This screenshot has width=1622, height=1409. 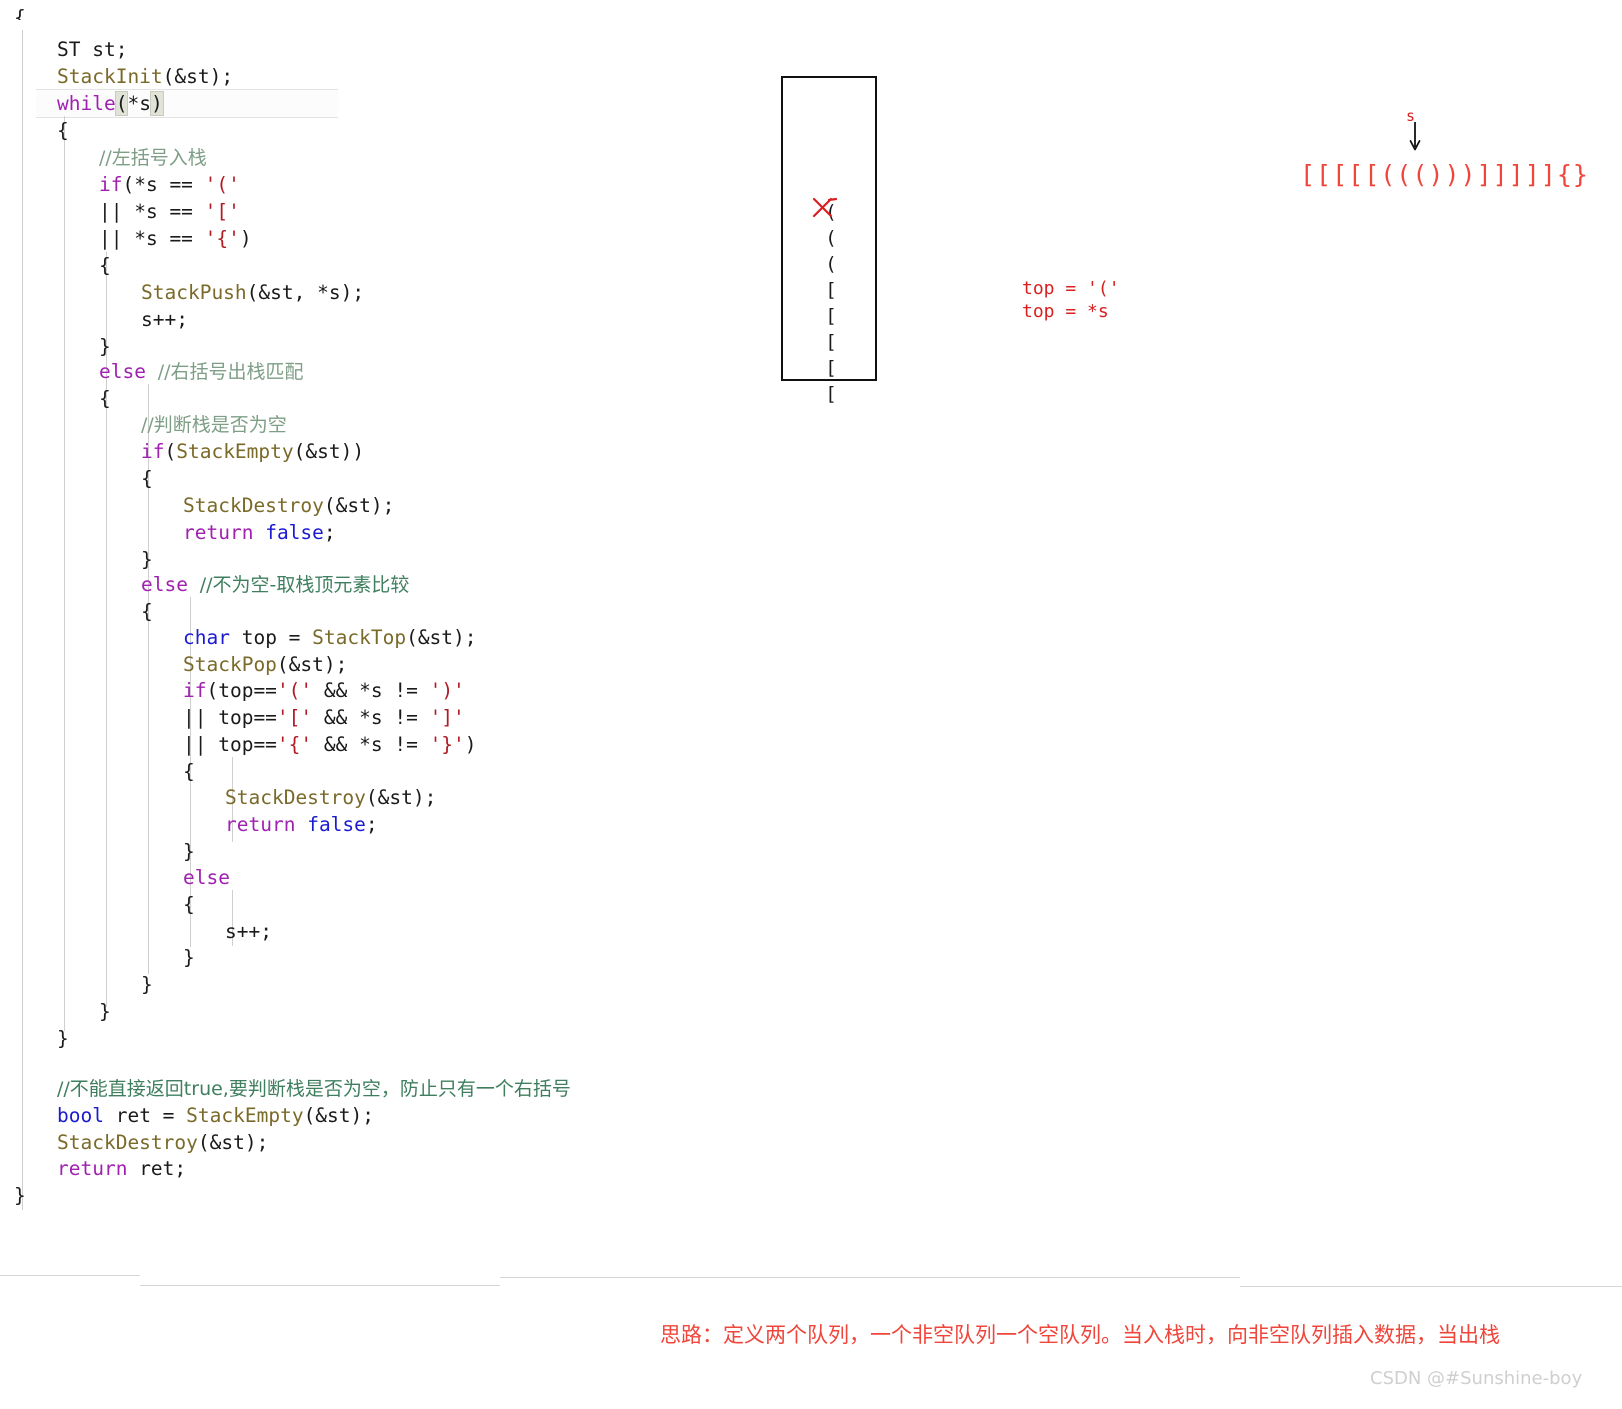 I want to click on code-token: s++;, so click(x=164, y=319).